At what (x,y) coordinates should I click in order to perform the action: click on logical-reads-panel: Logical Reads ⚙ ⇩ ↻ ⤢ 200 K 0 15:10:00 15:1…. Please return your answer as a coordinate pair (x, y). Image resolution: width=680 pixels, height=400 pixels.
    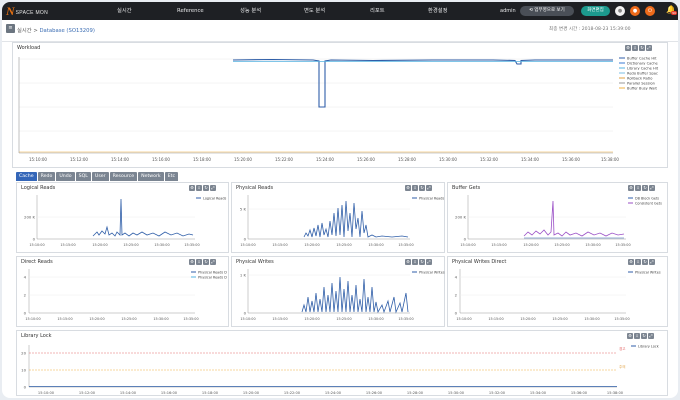
    Looking at the image, I should click on (122, 217).